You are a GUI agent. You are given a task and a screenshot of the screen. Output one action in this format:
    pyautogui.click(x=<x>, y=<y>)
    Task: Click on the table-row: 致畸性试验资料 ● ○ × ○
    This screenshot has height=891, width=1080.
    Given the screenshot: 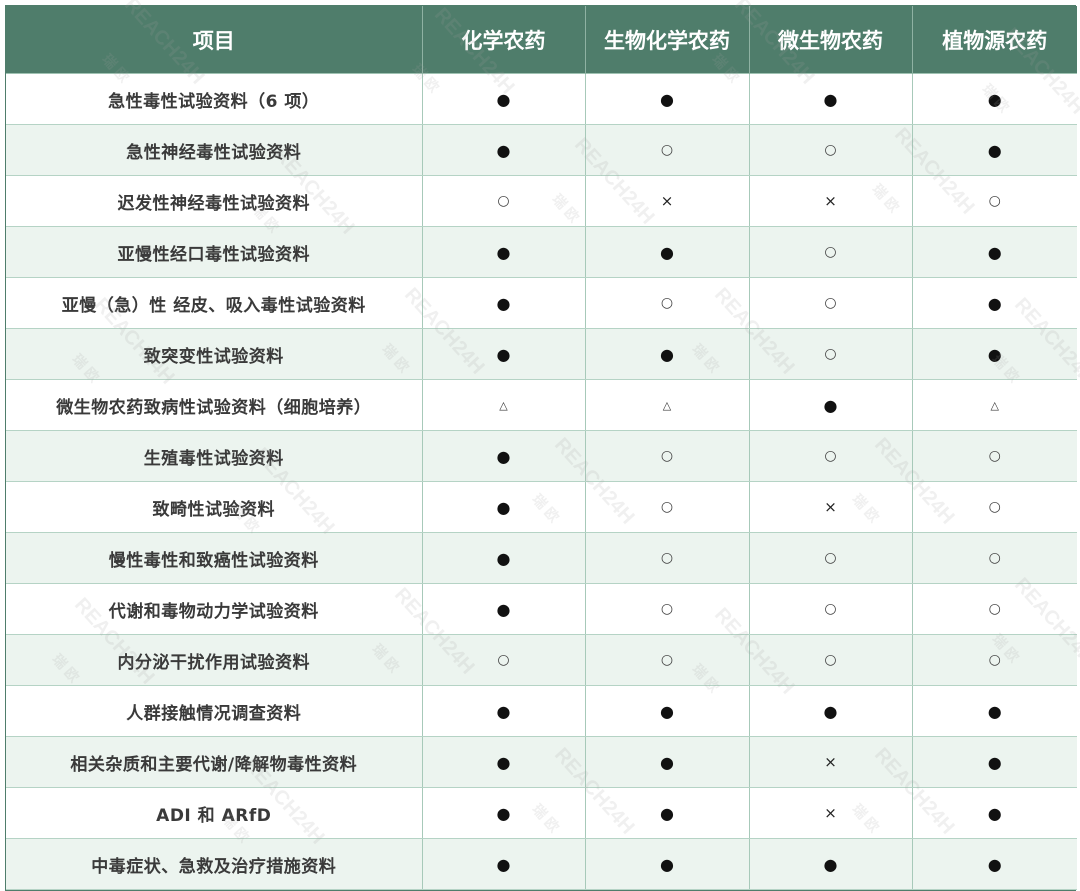 What is the action you would take?
    pyautogui.click(x=541, y=507)
    